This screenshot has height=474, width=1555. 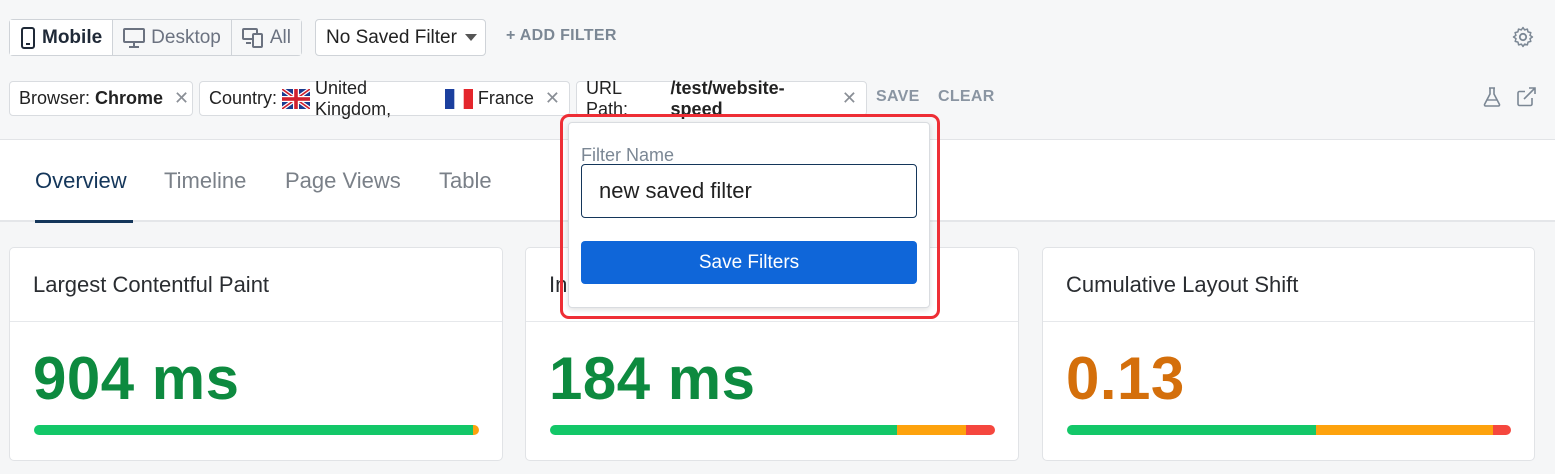 What do you see at coordinates (186, 37) in the screenshot?
I see `device-desktop-label: Desktop` at bounding box center [186, 37].